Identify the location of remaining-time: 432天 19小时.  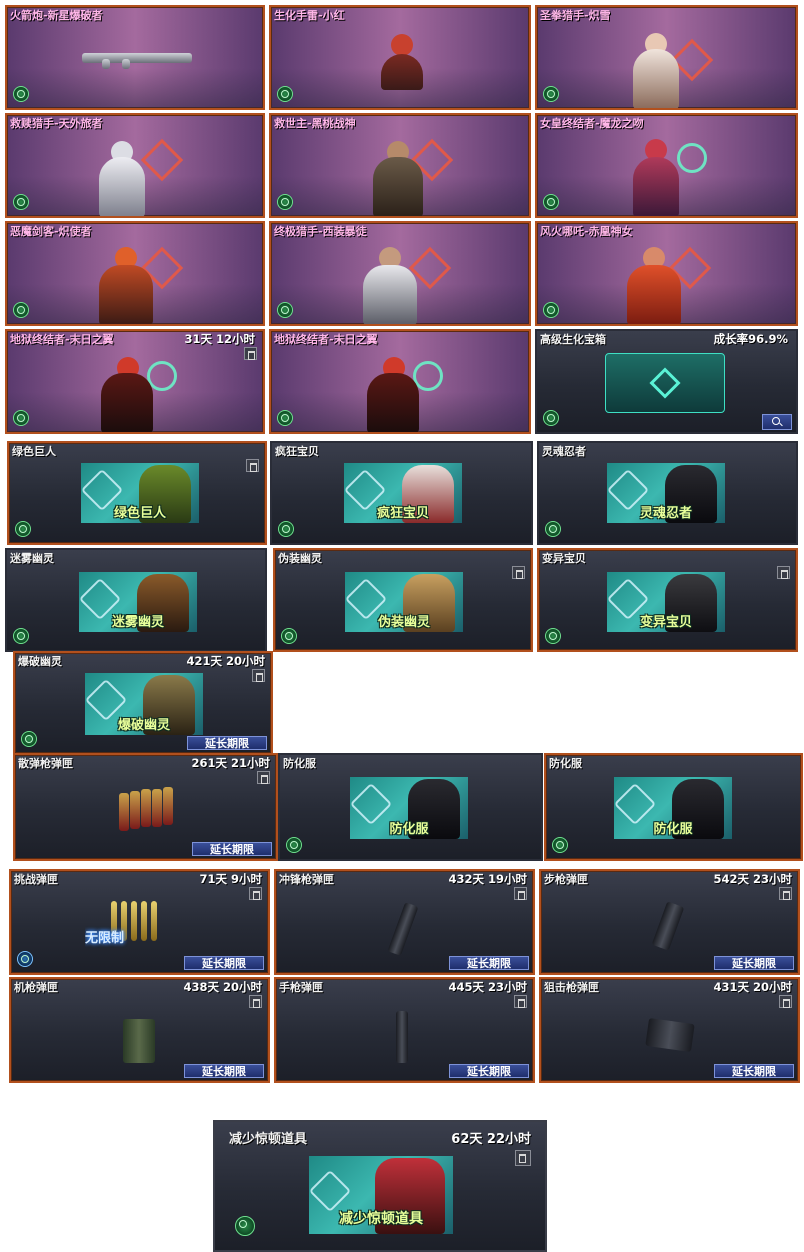
(487, 879).